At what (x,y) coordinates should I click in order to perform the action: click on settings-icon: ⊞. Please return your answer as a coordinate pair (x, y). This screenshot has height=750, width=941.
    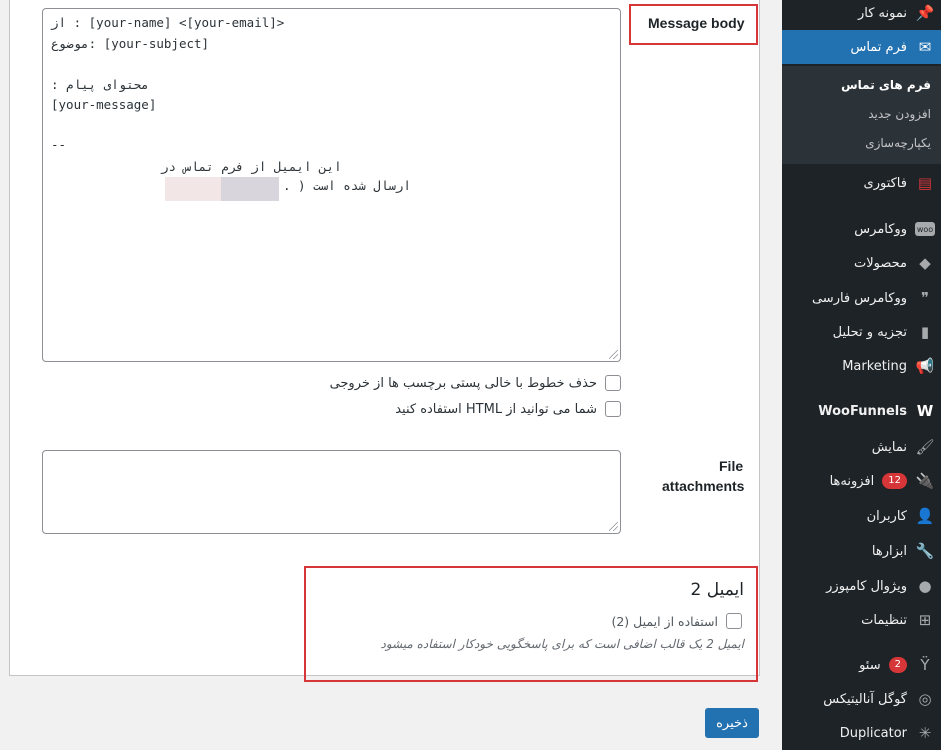
    Looking at the image, I should click on (925, 620).